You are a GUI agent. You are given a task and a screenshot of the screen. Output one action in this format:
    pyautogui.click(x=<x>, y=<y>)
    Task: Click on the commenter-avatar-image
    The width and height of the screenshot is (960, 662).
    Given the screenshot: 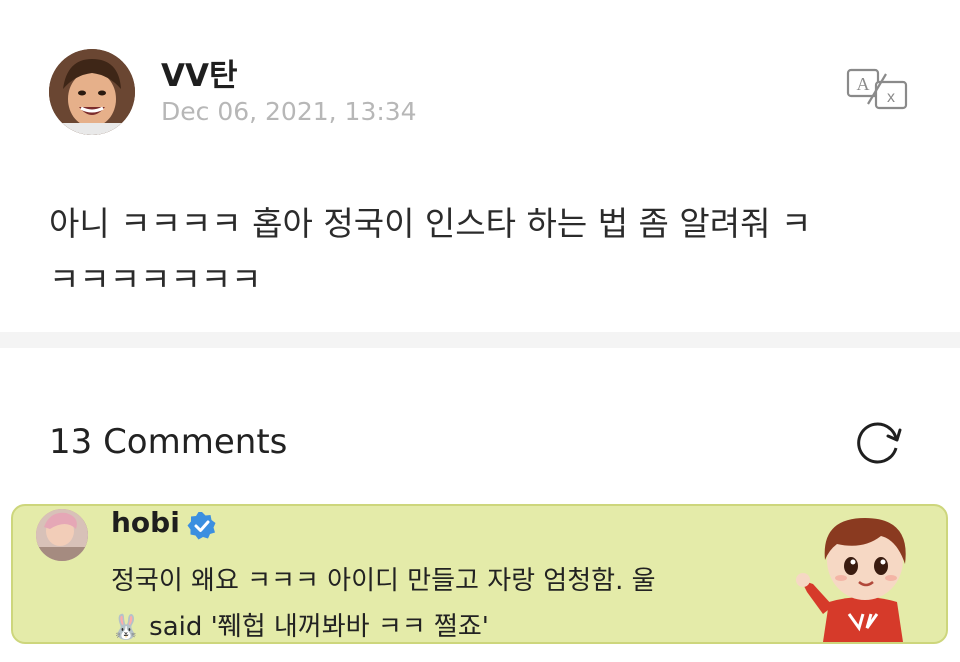 What is the action you would take?
    pyautogui.click(x=62, y=535)
    